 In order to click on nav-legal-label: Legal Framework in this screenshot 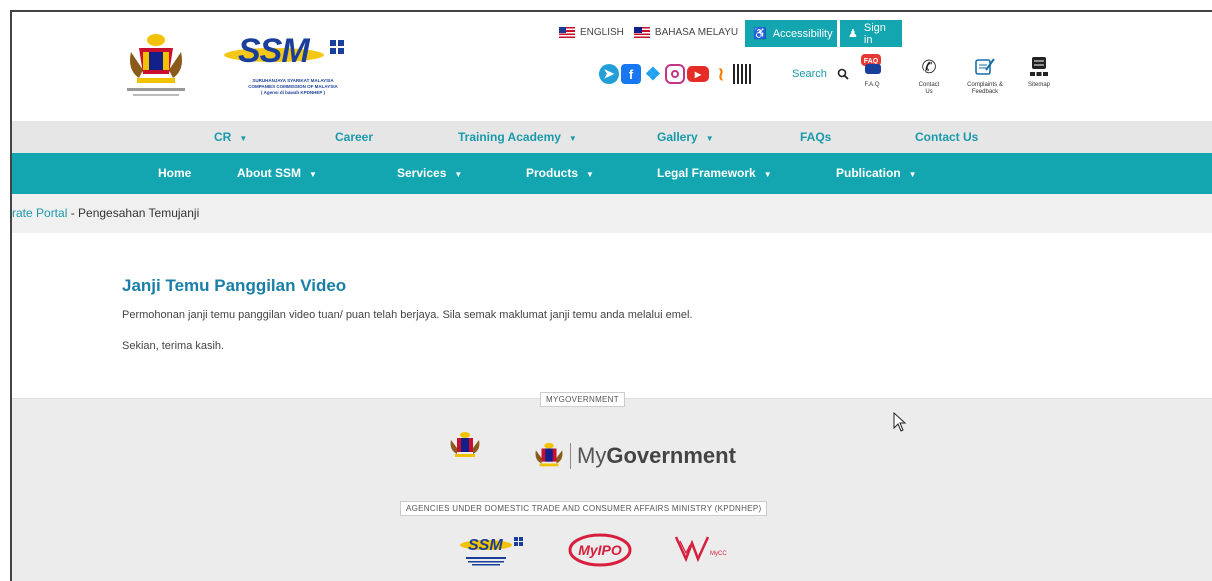, I will do `click(706, 173)`.